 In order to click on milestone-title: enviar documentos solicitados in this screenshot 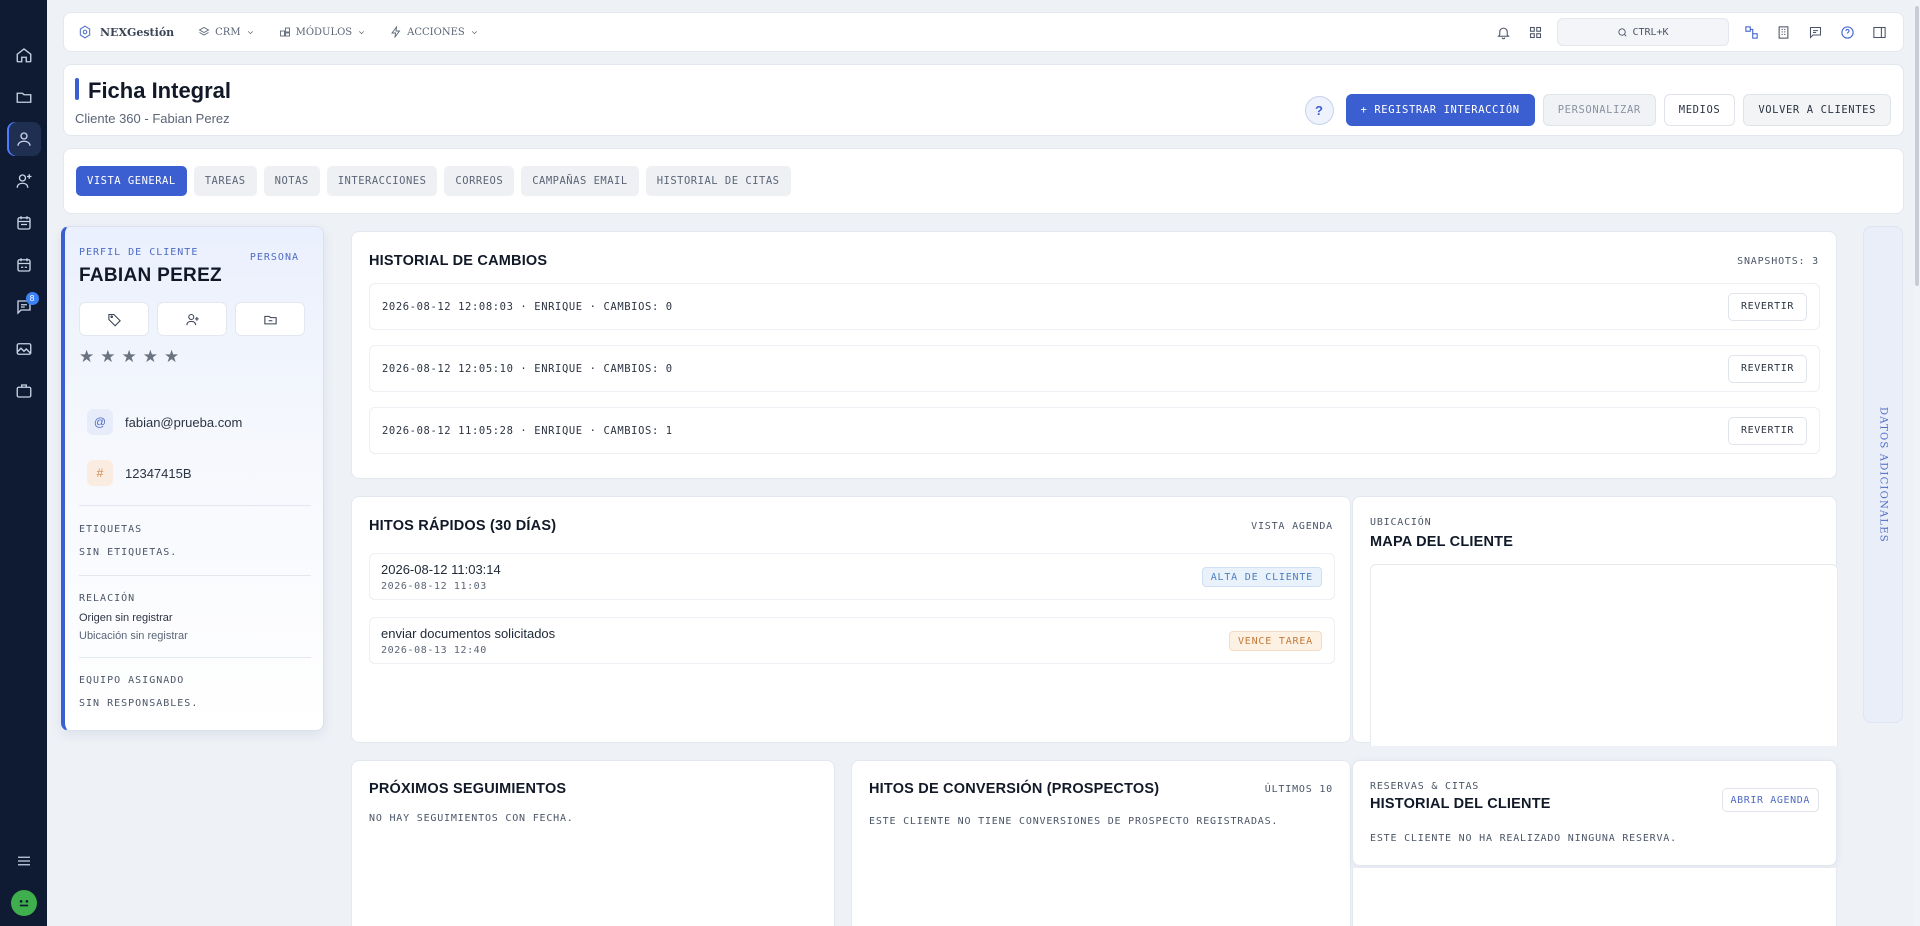, I will do `click(468, 633)`.